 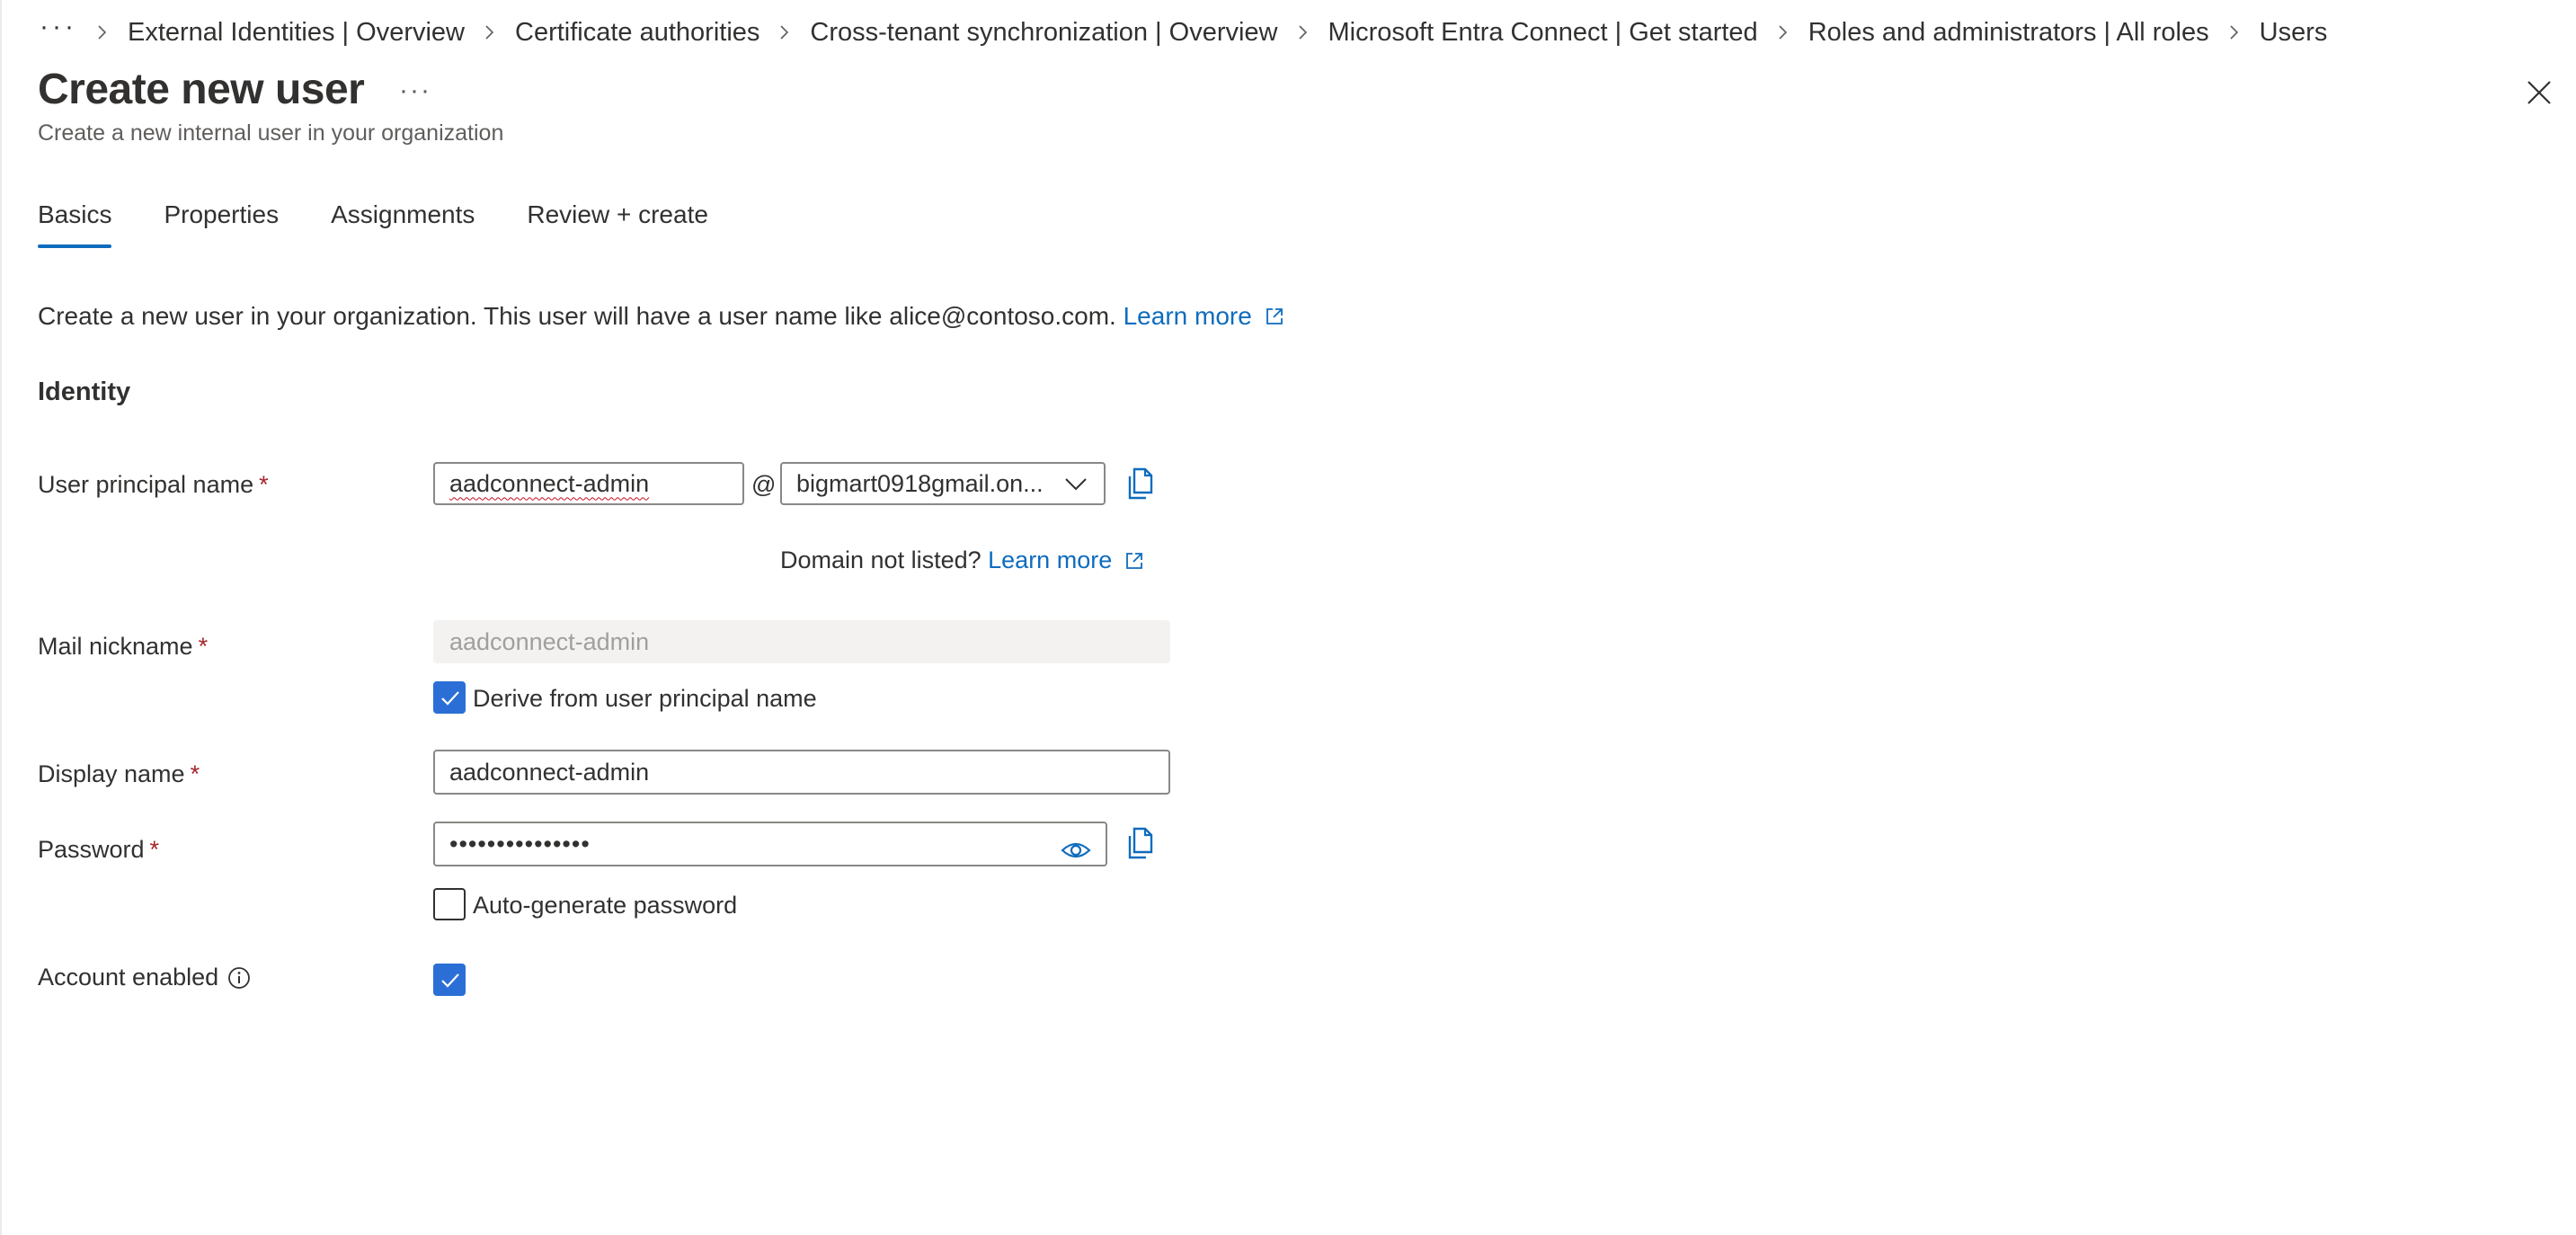 I want to click on domain-not-listed: Domain not listed? Learn more, so click(x=962, y=560).